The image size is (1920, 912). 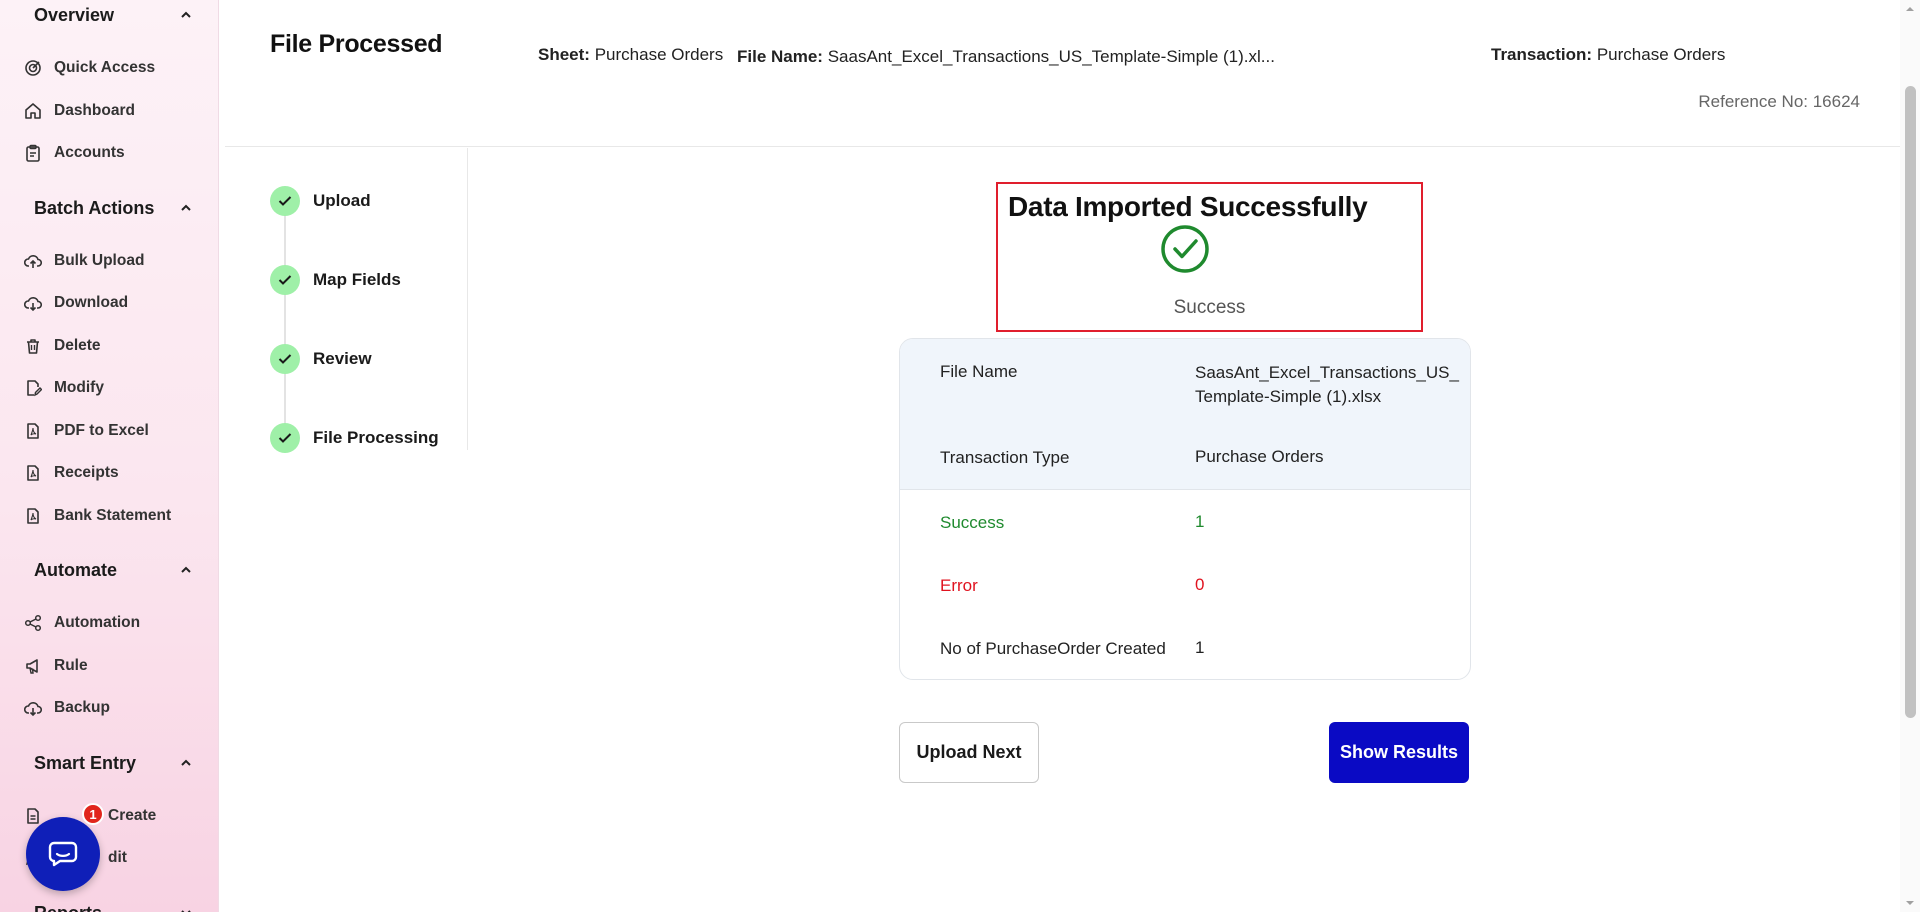 I want to click on section-automate: Automate, so click(x=113, y=570).